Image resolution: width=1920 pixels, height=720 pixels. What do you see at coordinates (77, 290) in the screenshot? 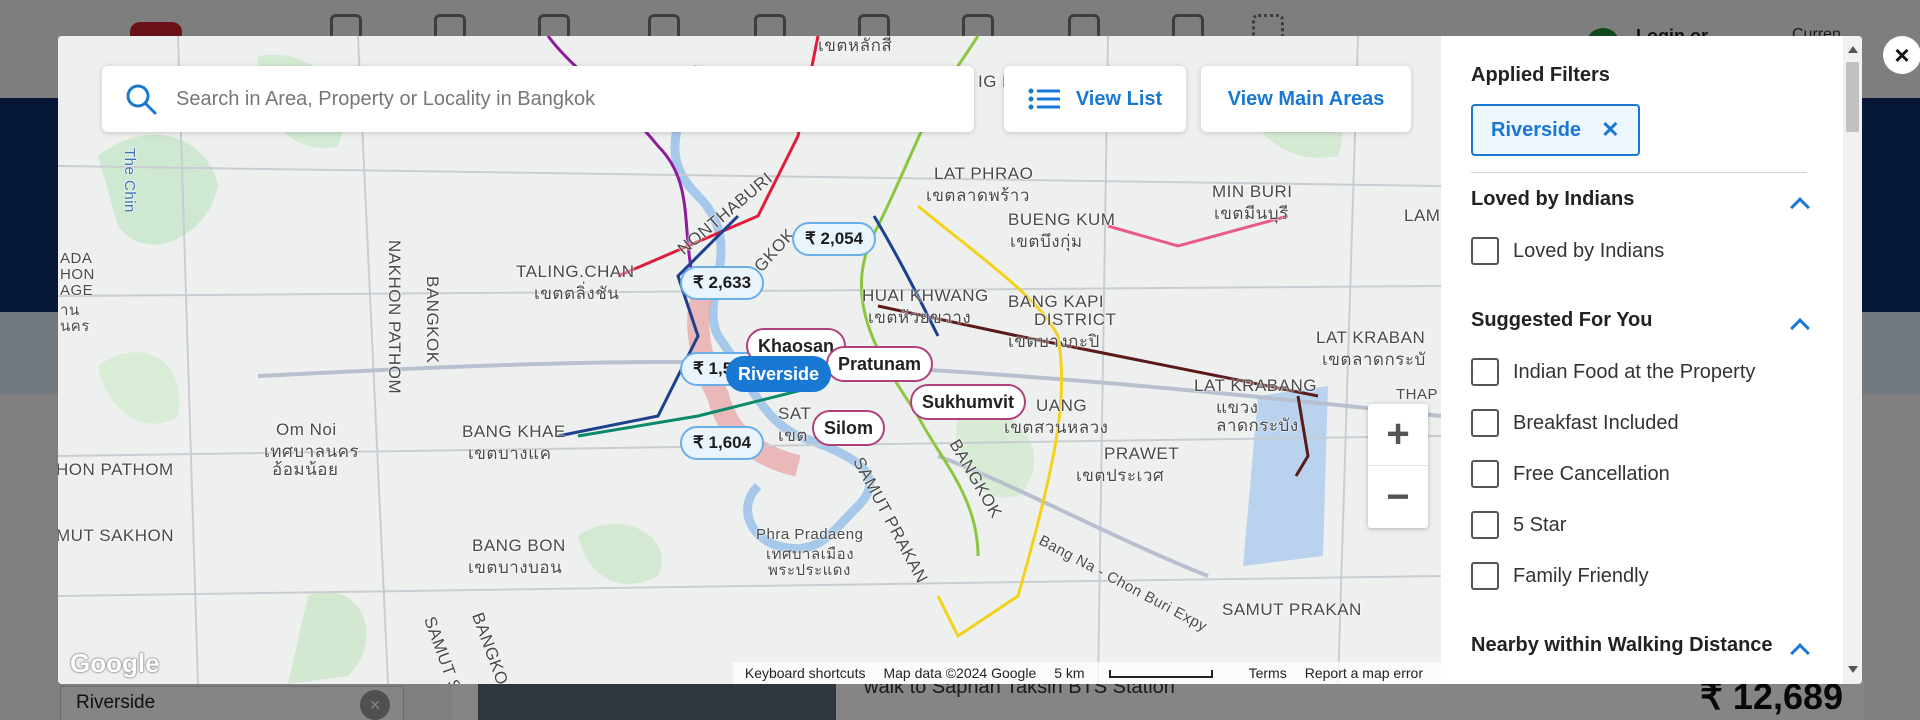
I see `map-label-edge3: AGE` at bounding box center [77, 290].